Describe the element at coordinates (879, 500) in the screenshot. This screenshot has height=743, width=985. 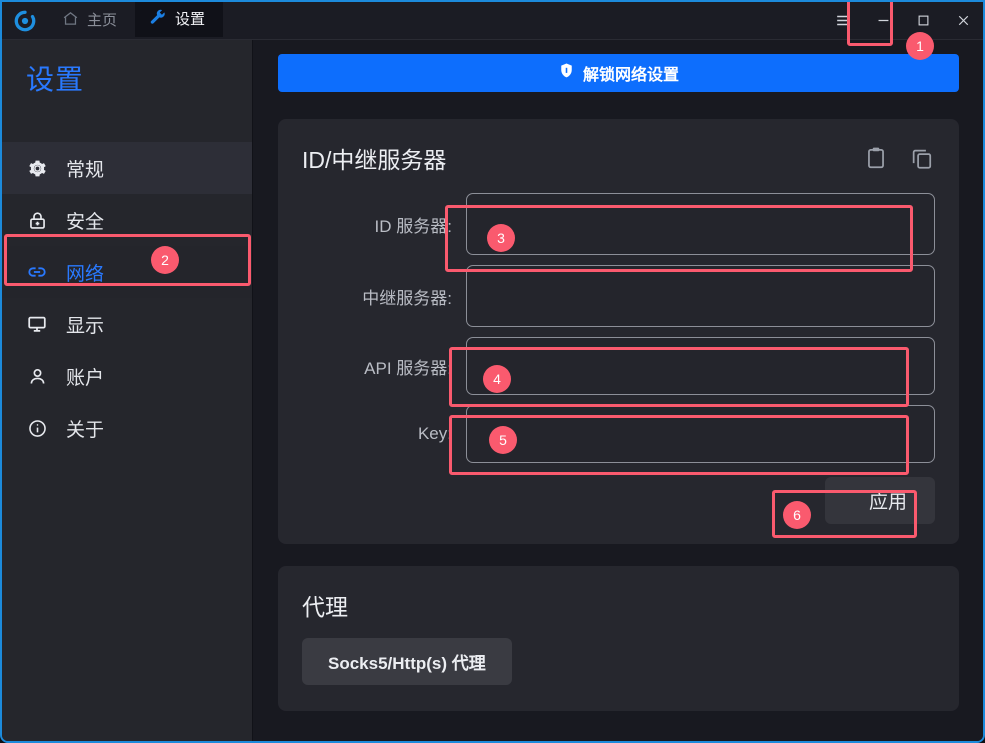
I see `apply-button: 应用` at that location.